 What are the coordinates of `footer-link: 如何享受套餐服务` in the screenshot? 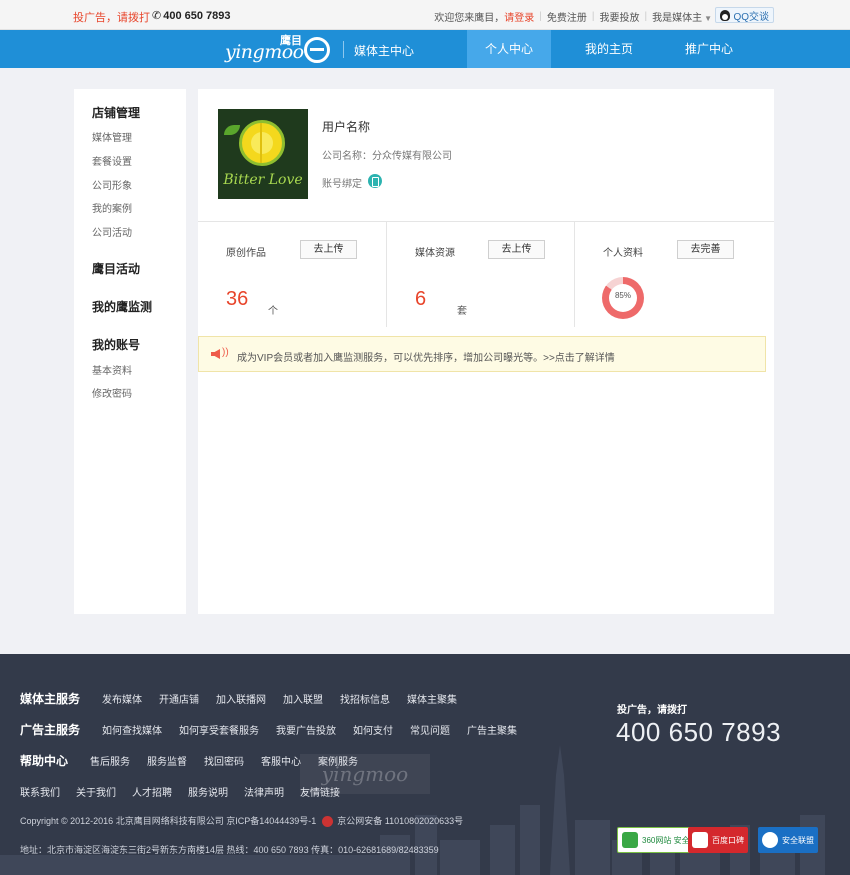 It's located at (219, 729).